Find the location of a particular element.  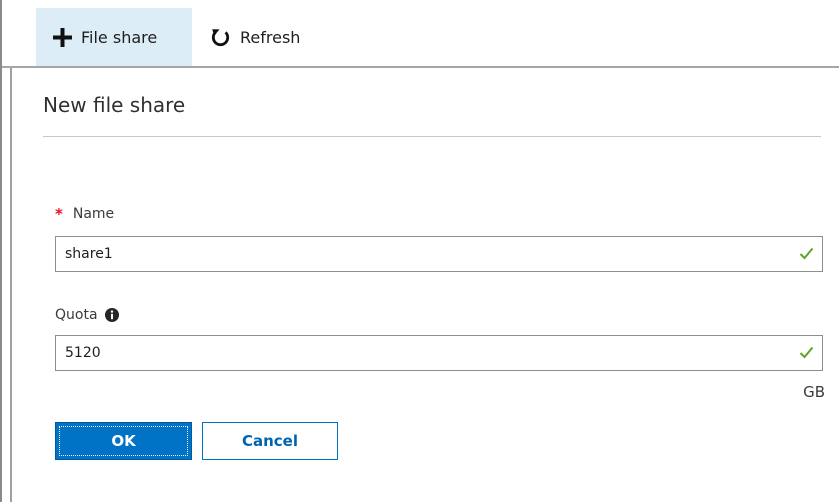

ok-button-label: OK is located at coordinates (123, 441).